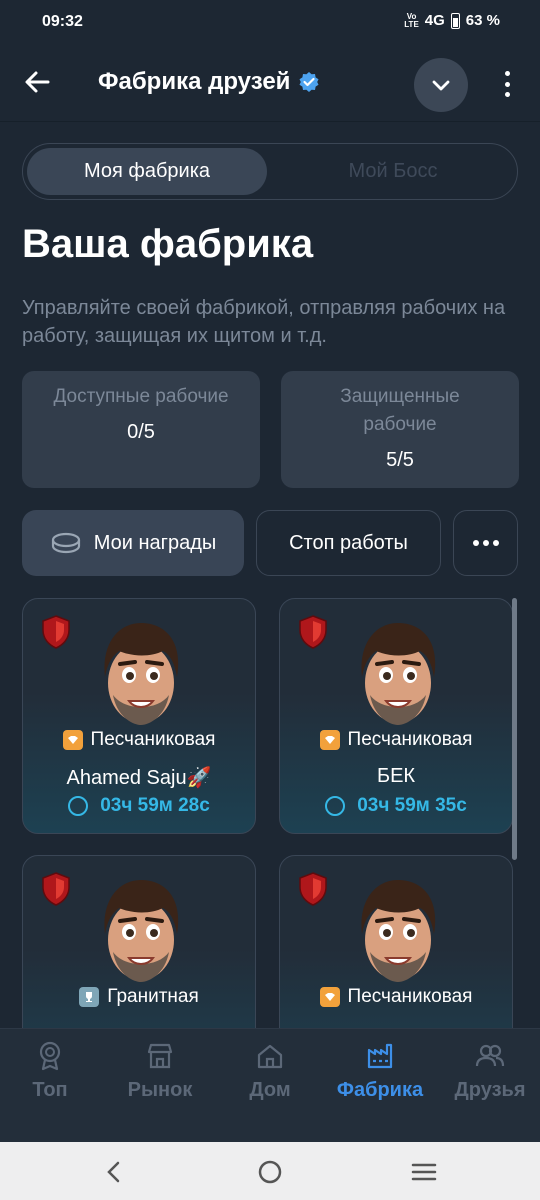 Image resolution: width=540 pixels, height=1200 pixels. What do you see at coordinates (89, 997) in the screenshot?
I see `trophy-icon` at bounding box center [89, 997].